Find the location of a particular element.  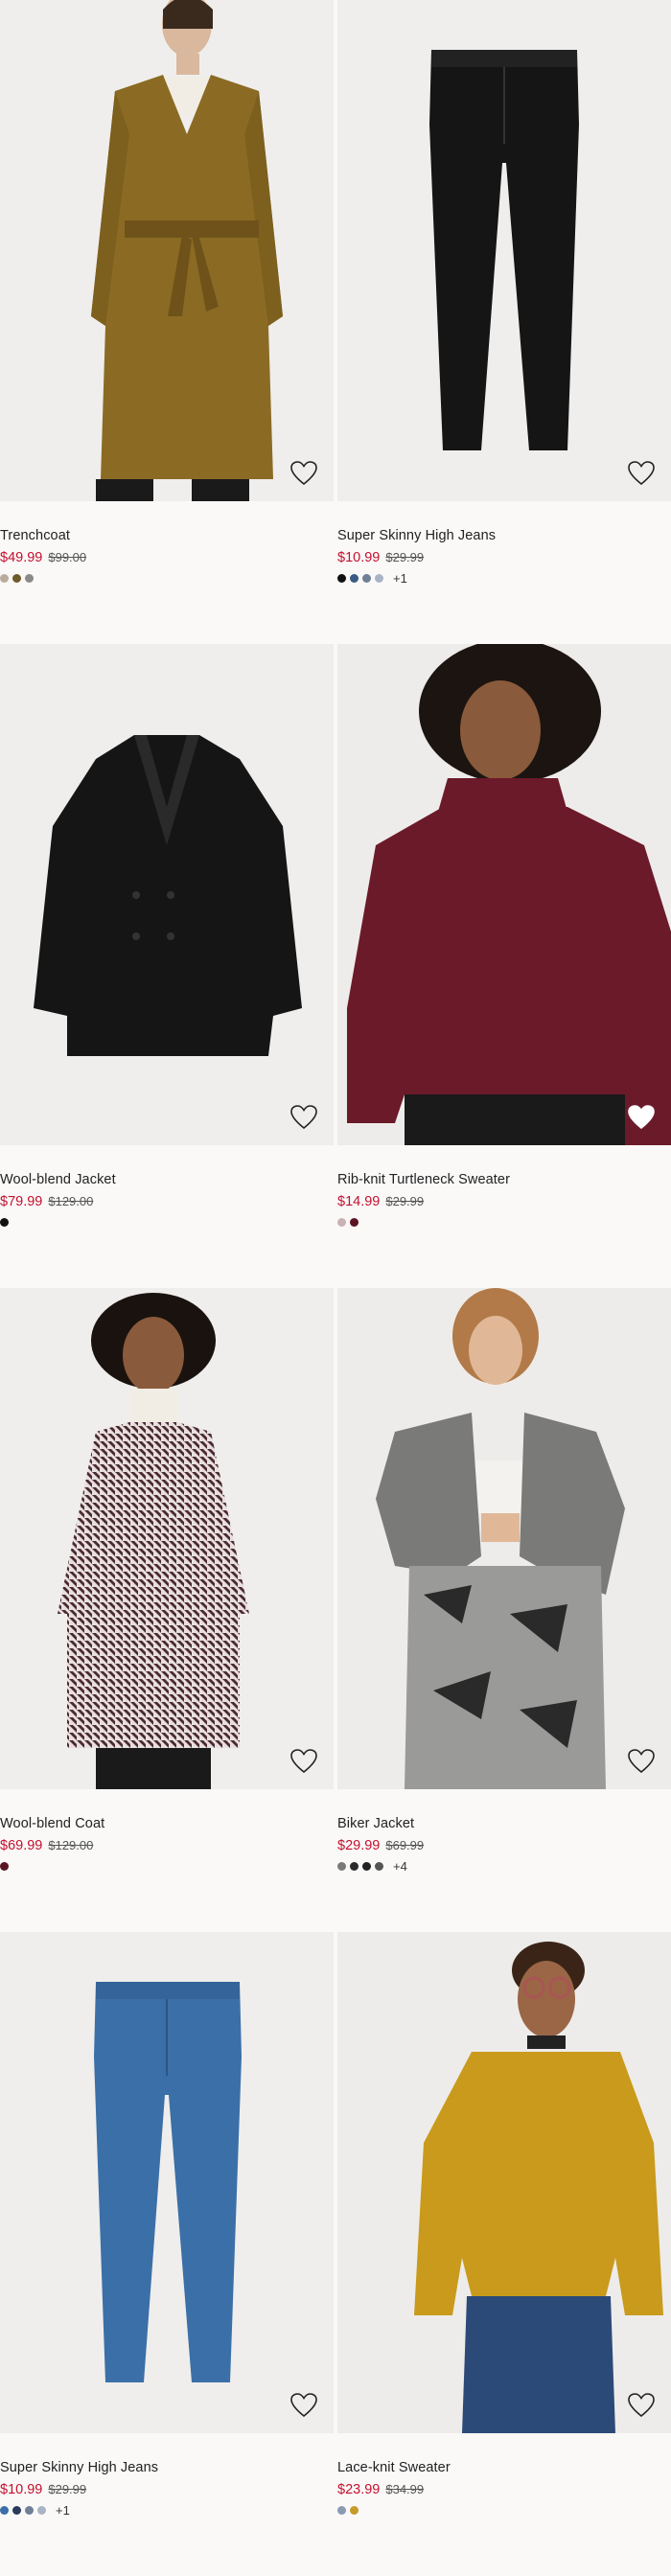

sale-price: $14.99 is located at coordinates (359, 1201).